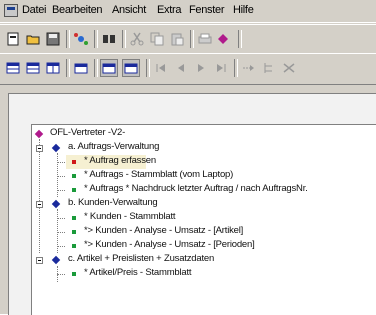 The image size is (376, 315). I want to click on columns-icon, so click(53, 68).